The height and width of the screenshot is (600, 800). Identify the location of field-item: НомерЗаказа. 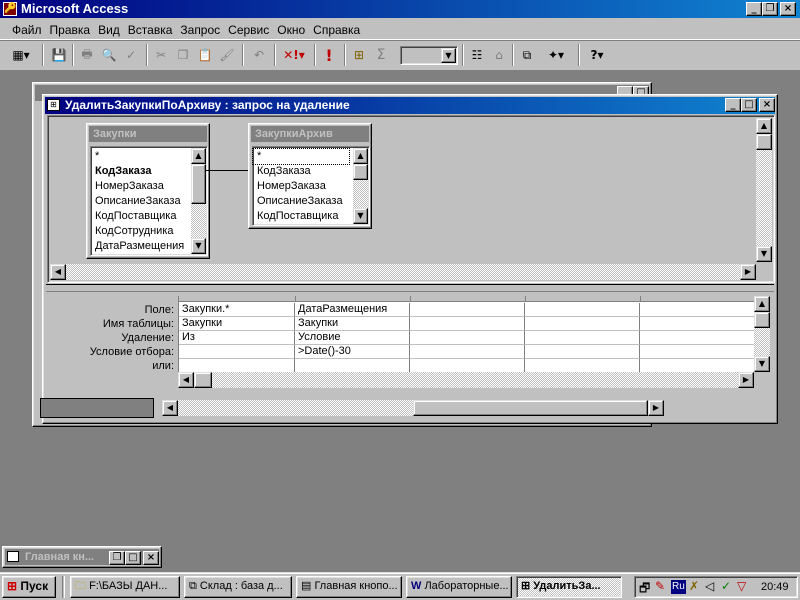
(289, 186).